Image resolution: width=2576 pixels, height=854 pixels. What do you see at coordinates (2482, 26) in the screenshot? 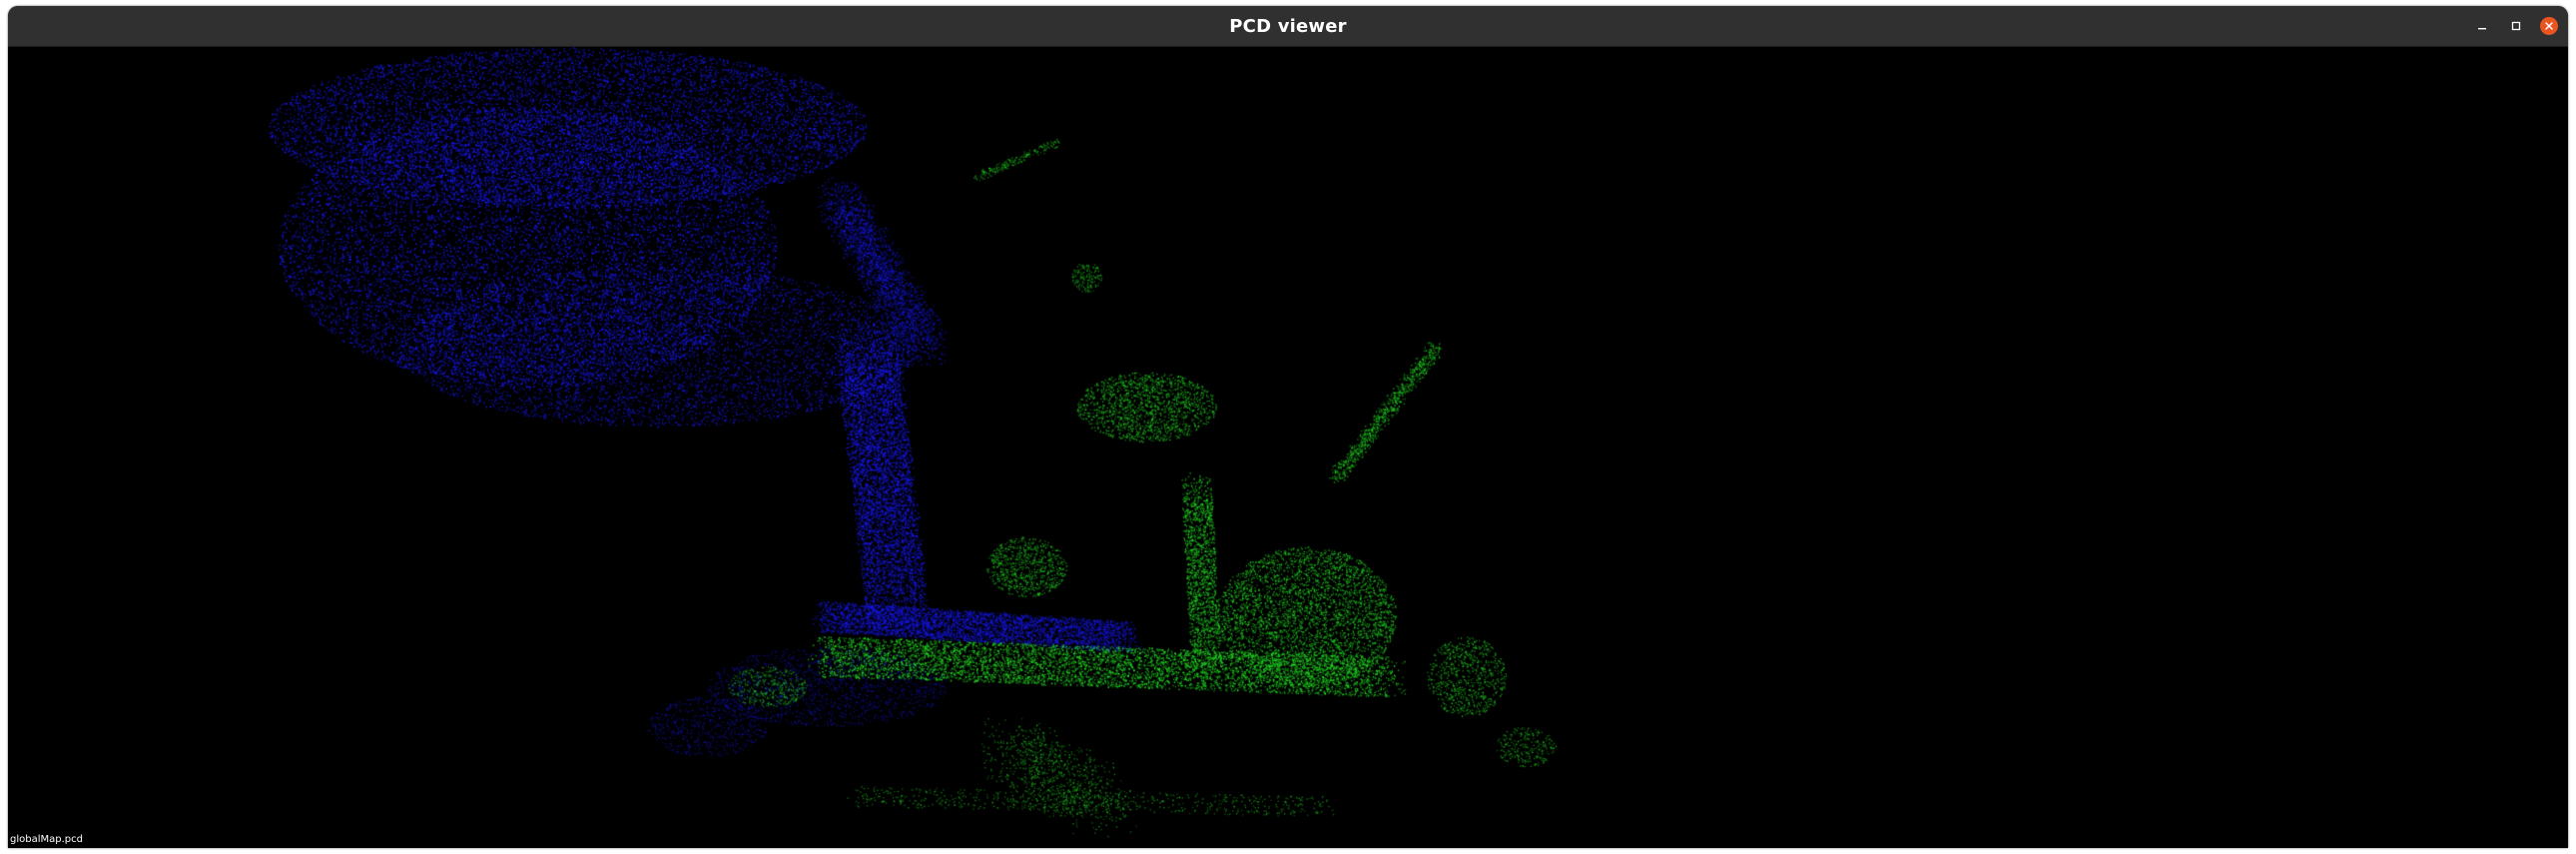
I see `minimize-button` at bounding box center [2482, 26].